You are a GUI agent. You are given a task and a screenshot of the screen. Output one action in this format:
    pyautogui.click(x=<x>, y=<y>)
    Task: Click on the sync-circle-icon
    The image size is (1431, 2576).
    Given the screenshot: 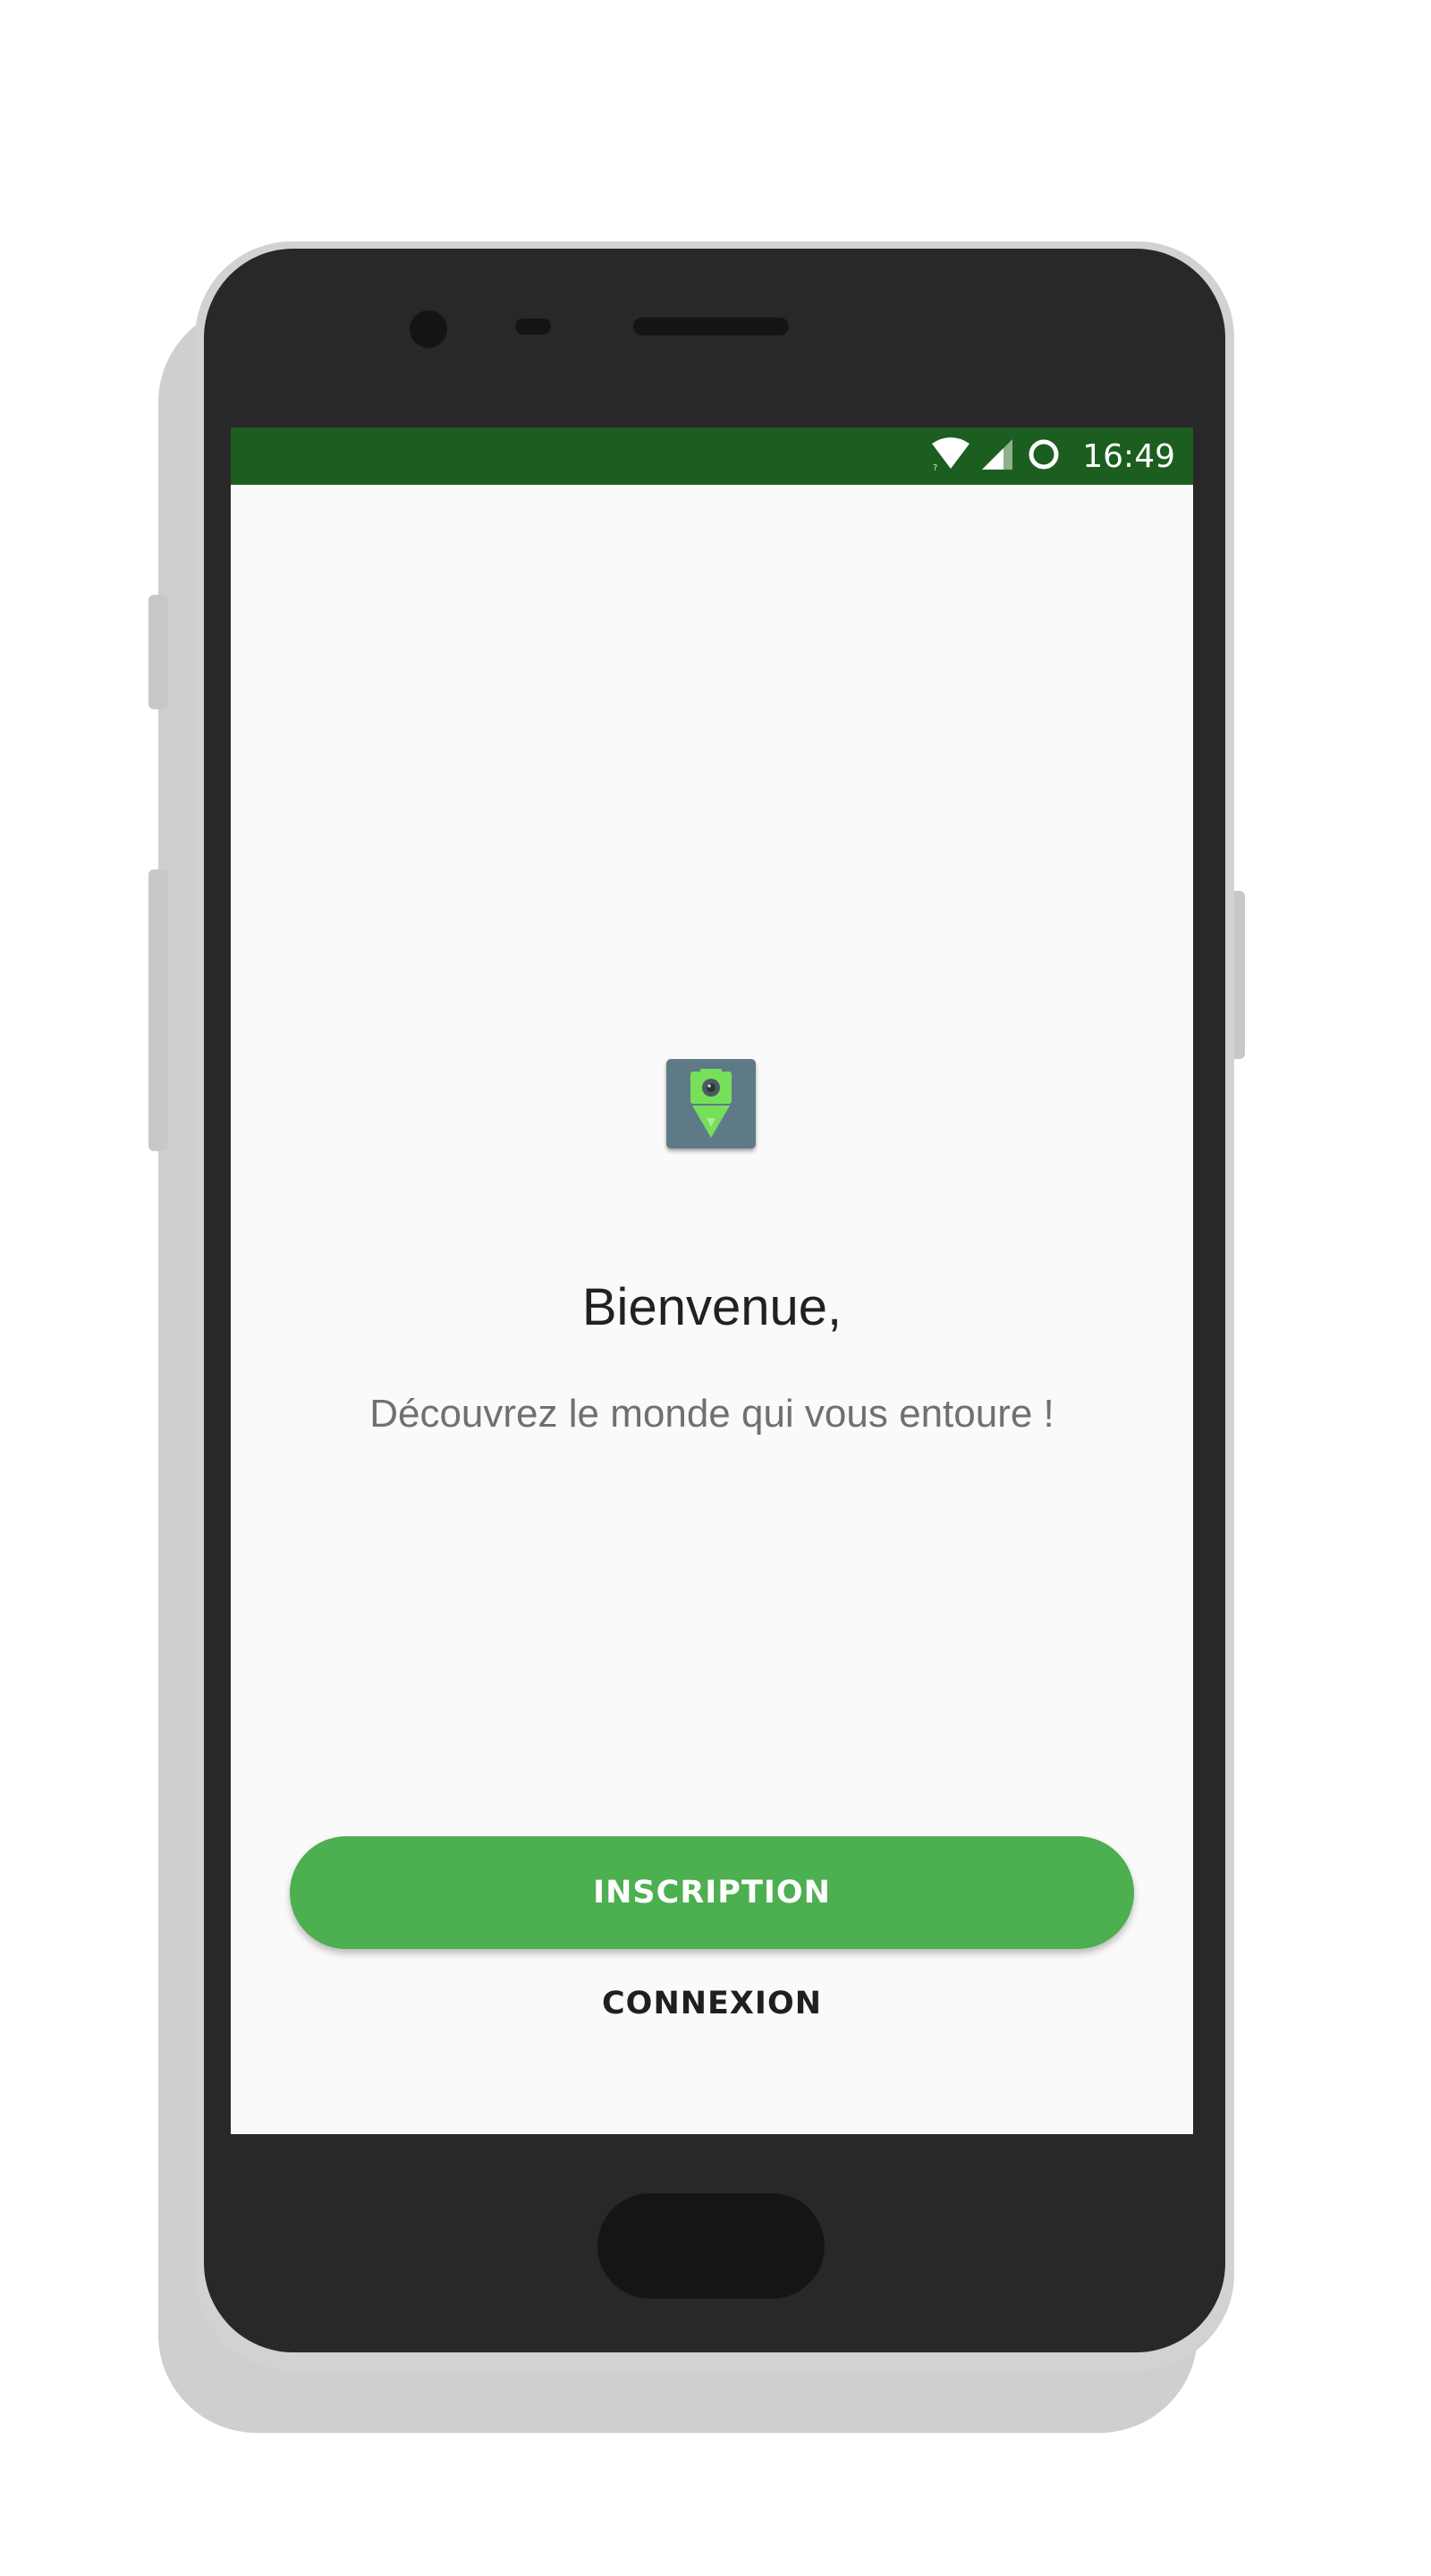 What is the action you would take?
    pyautogui.click(x=1043, y=456)
    